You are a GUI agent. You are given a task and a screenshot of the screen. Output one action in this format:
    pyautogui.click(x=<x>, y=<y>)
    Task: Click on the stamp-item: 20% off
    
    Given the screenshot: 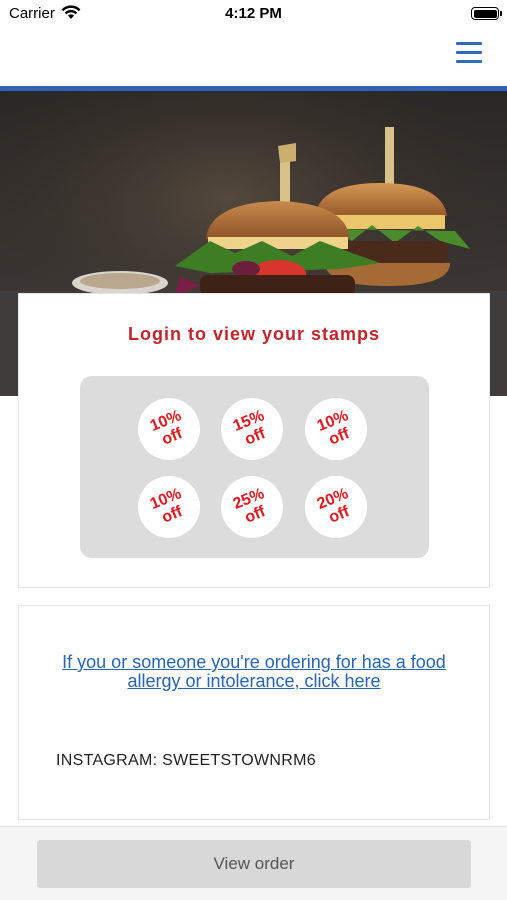 What is the action you would take?
    pyautogui.click(x=336, y=507)
    